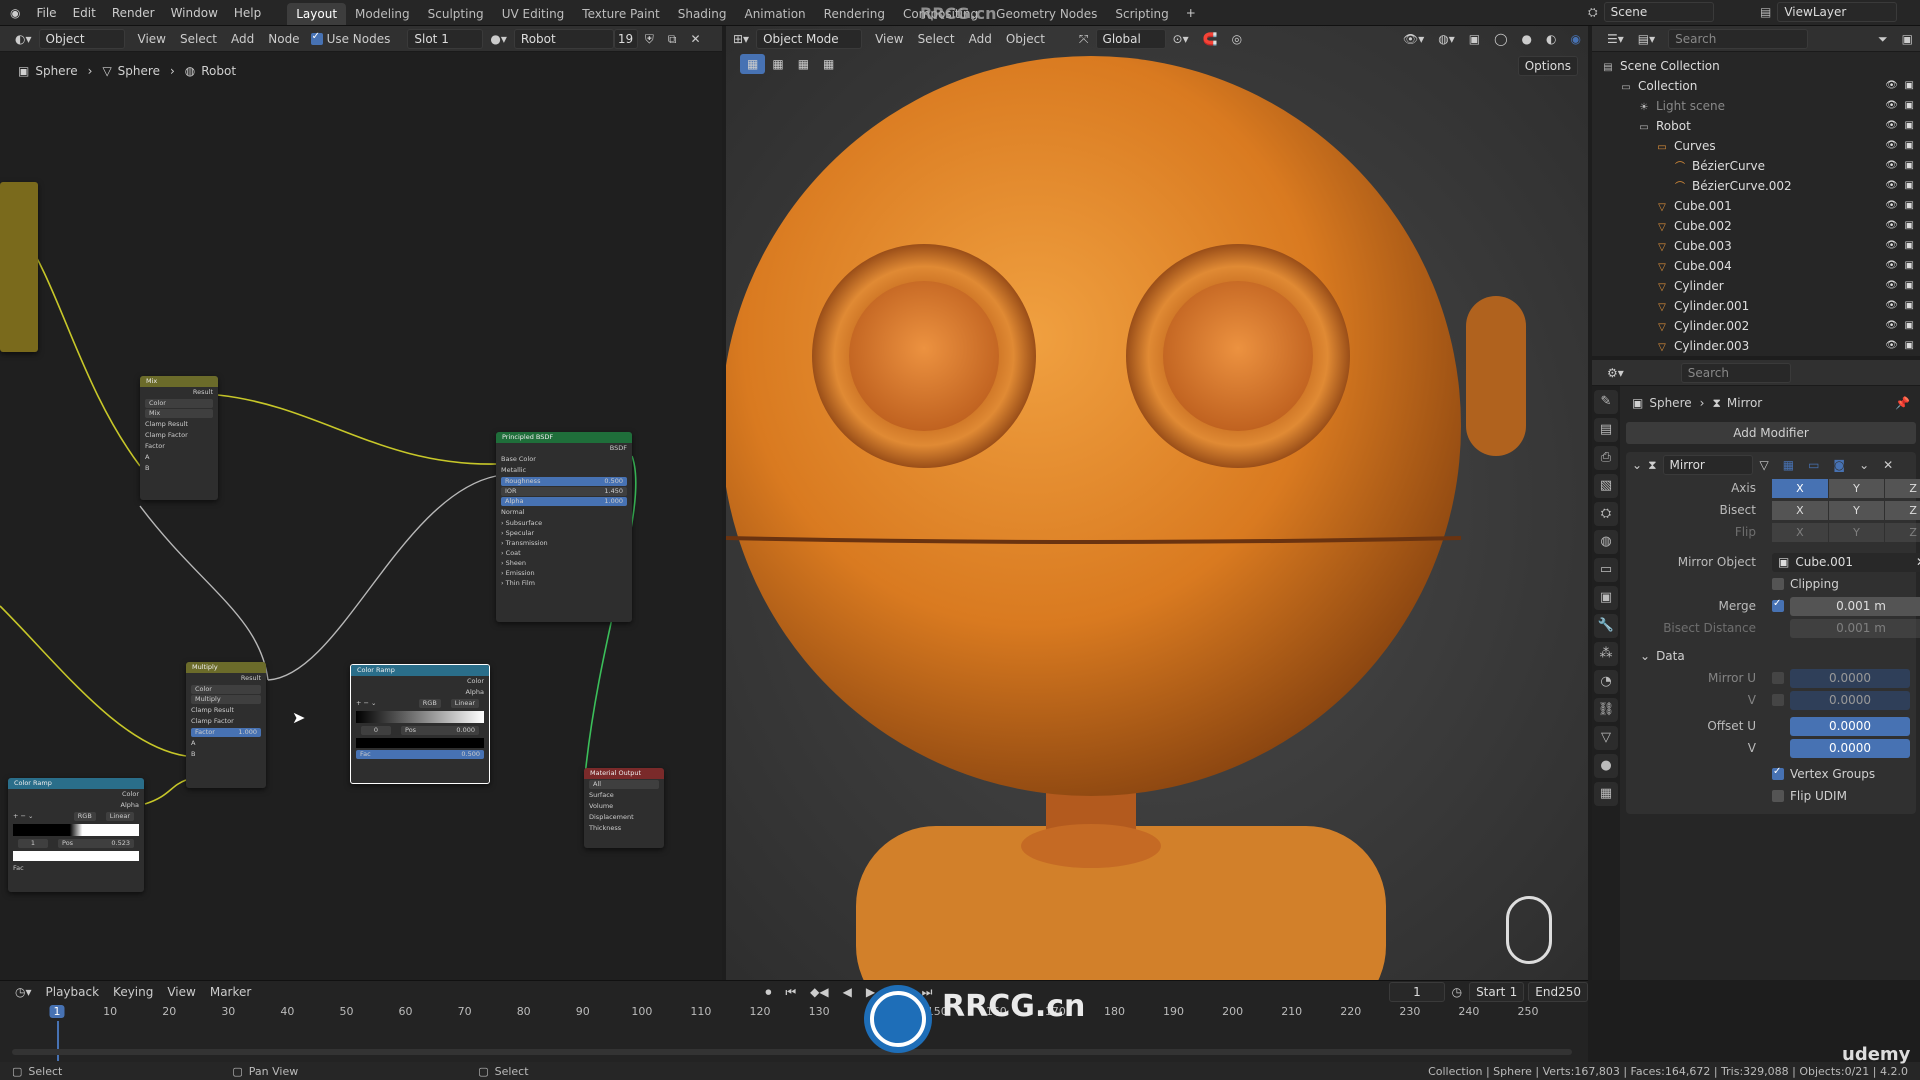 This screenshot has width=1920, height=1080. I want to click on output-tab-icon: ⎙, so click(1606, 458).